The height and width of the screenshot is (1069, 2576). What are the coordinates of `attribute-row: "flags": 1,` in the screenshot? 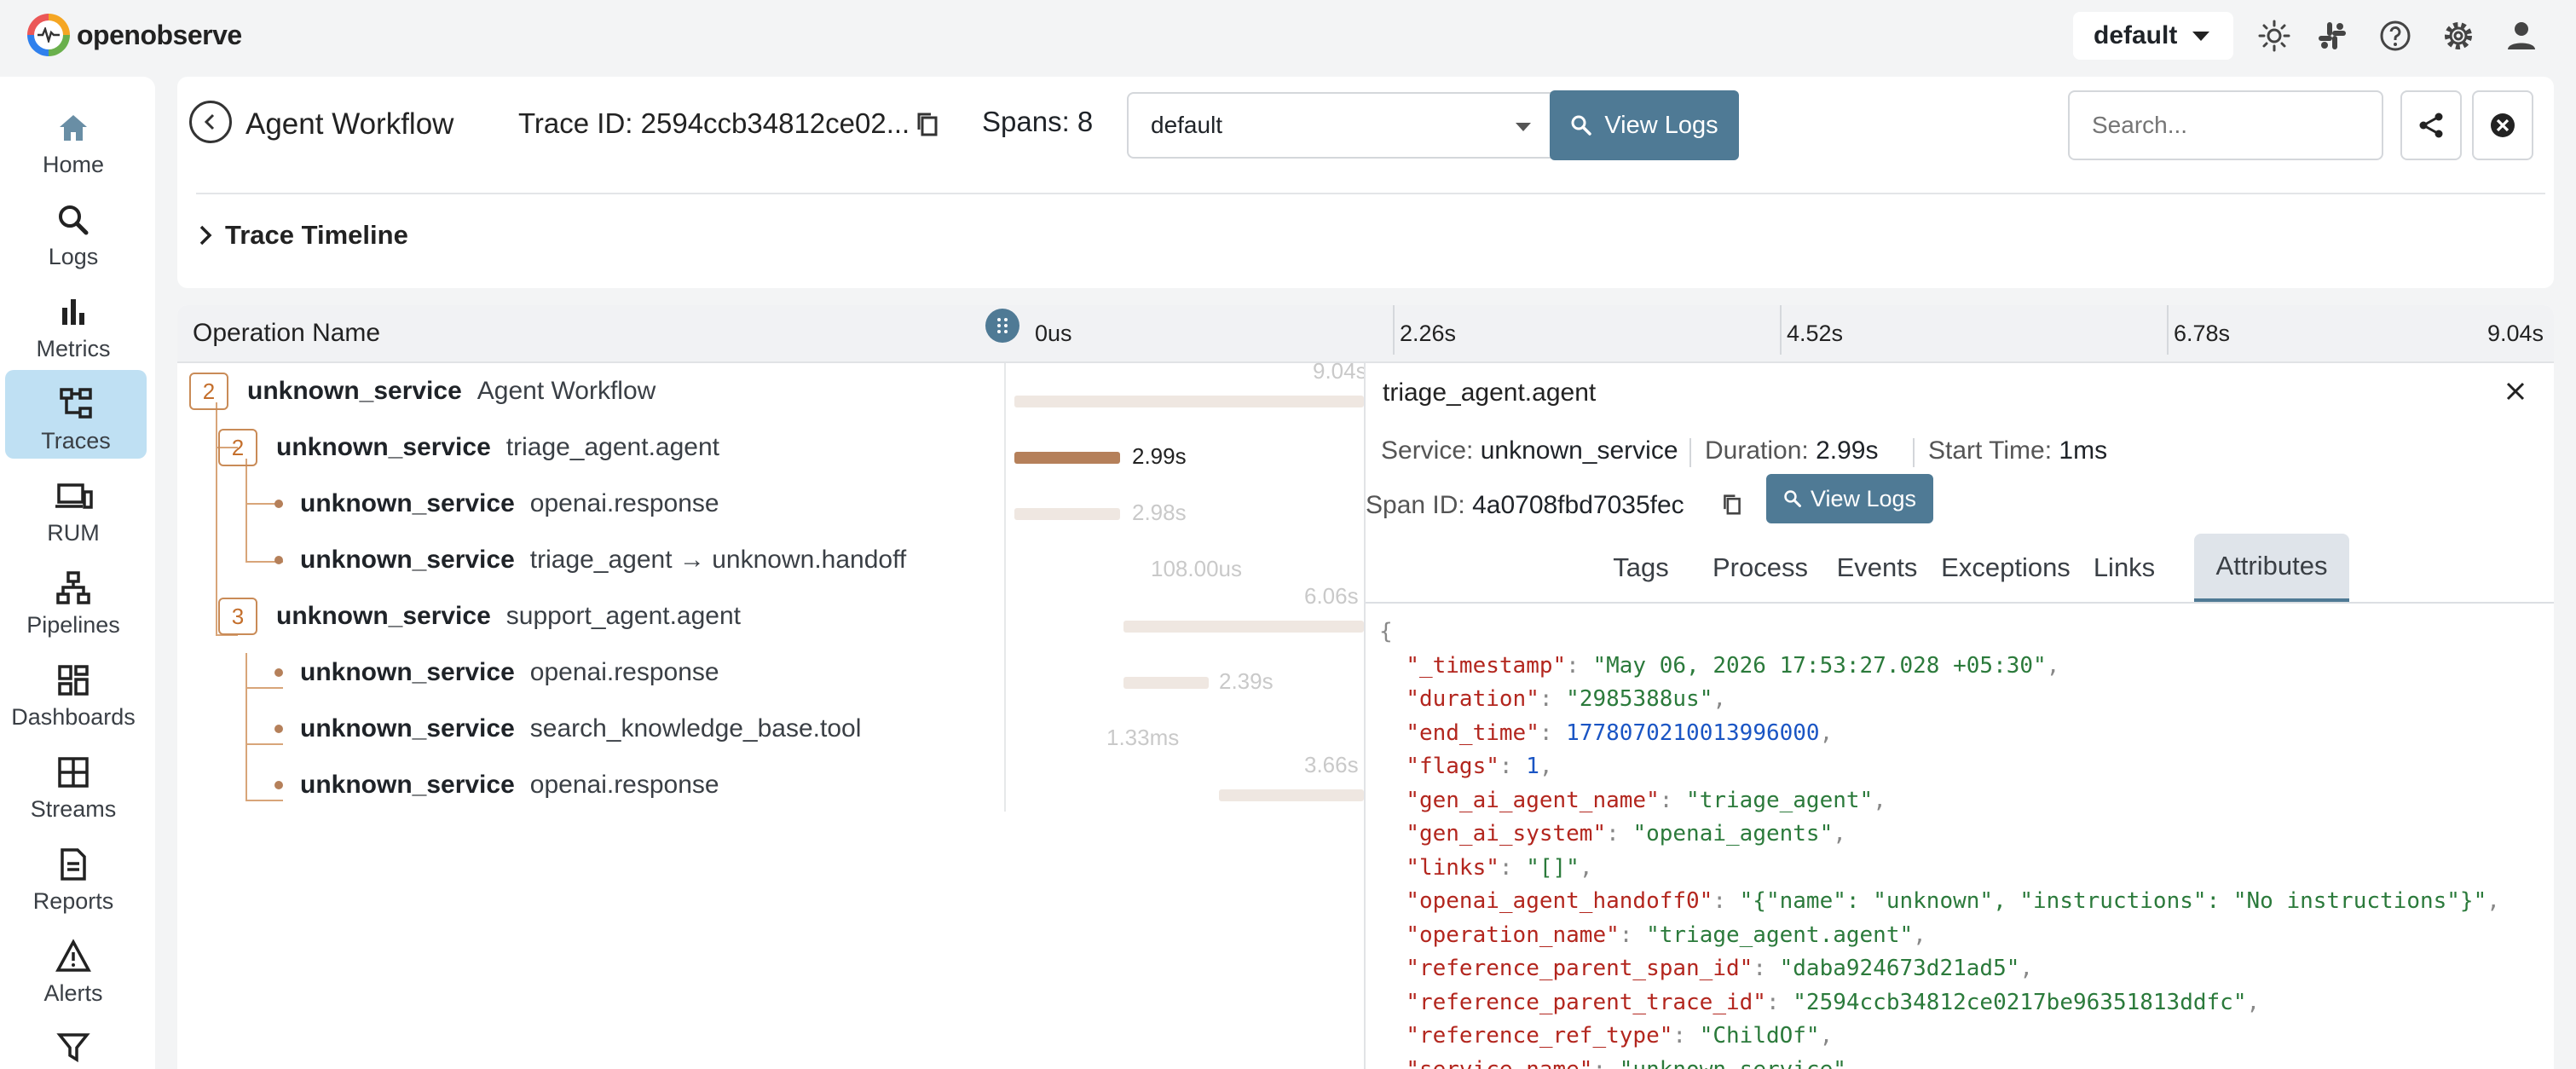 It's located at (1479, 767).